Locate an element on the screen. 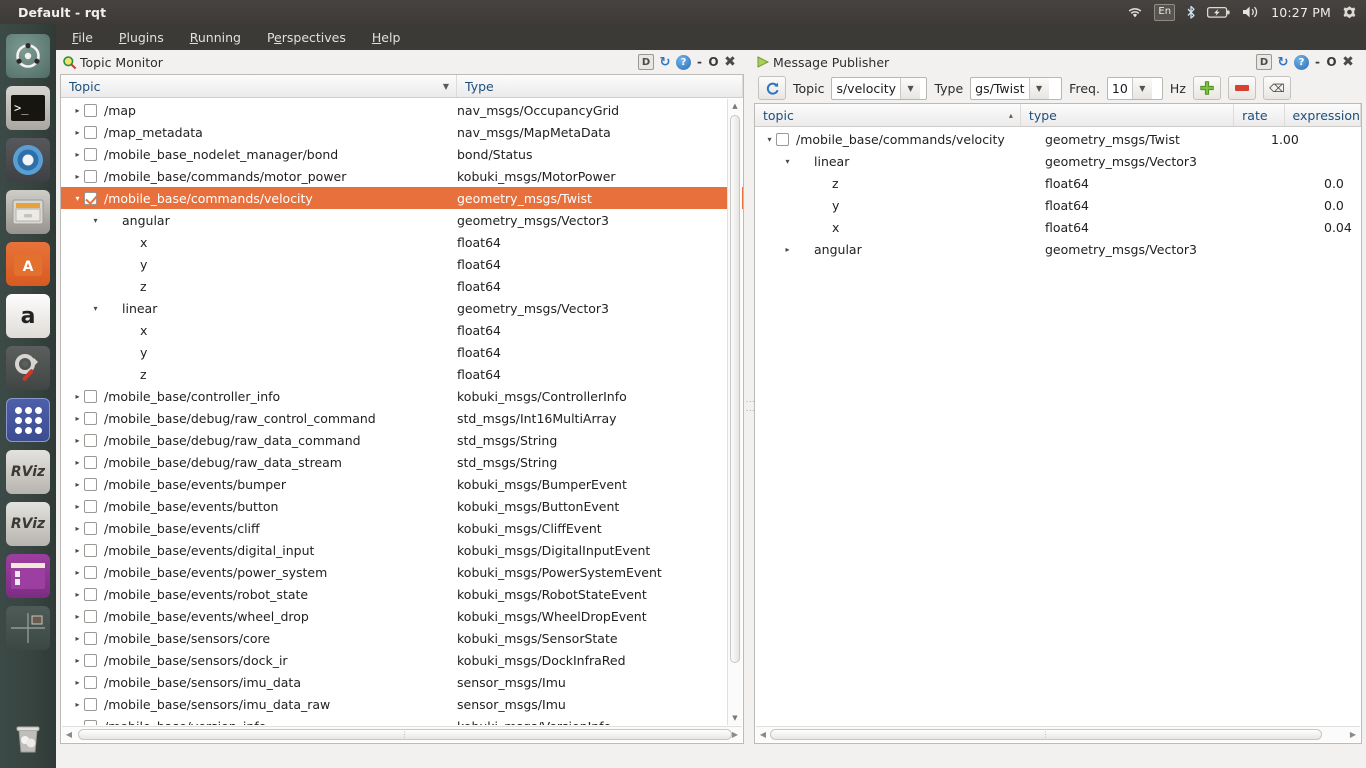 This screenshot has width=1366, height=768. table-row: ▾ linear geometry_msgs/Vector3 is located at coordinates (1058, 161).